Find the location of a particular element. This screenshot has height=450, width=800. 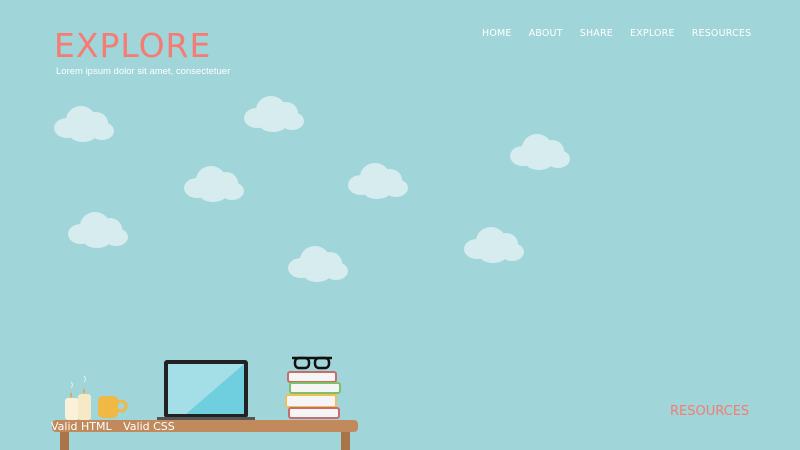

nav-about: ABOUT is located at coordinates (546, 33).